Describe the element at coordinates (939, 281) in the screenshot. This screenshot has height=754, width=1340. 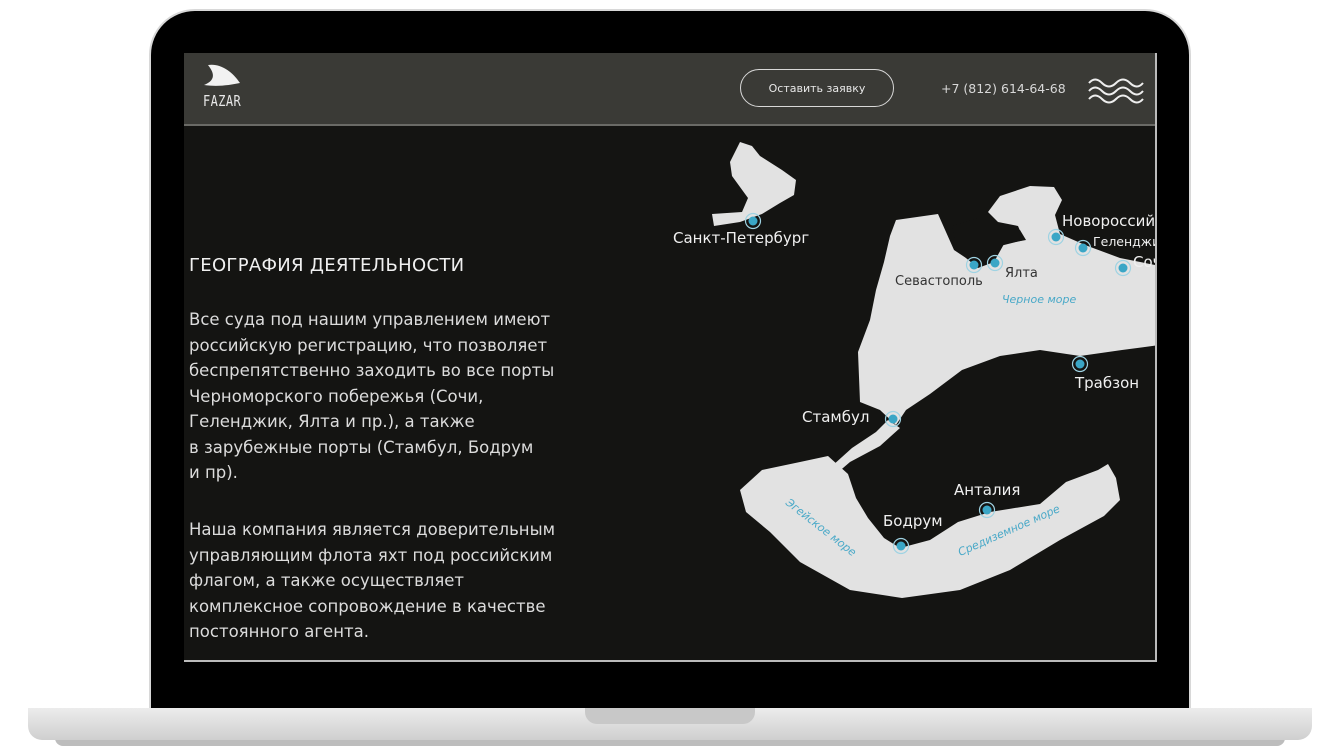
I see `port-label-sevastopol: Севастополь` at that location.